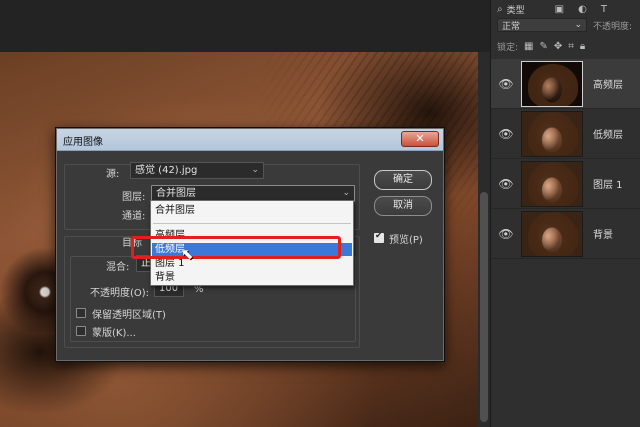 The image size is (640, 427). Describe the element at coordinates (484, 307) in the screenshot. I see `scrollbar-thumb` at that location.